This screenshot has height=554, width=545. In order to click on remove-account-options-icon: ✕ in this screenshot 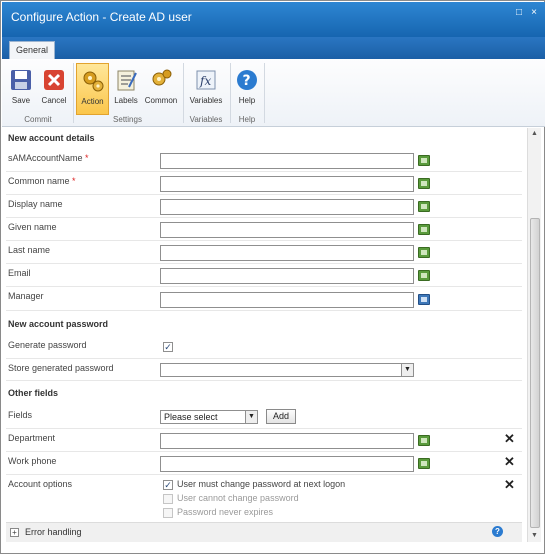, I will do `click(509, 485)`.